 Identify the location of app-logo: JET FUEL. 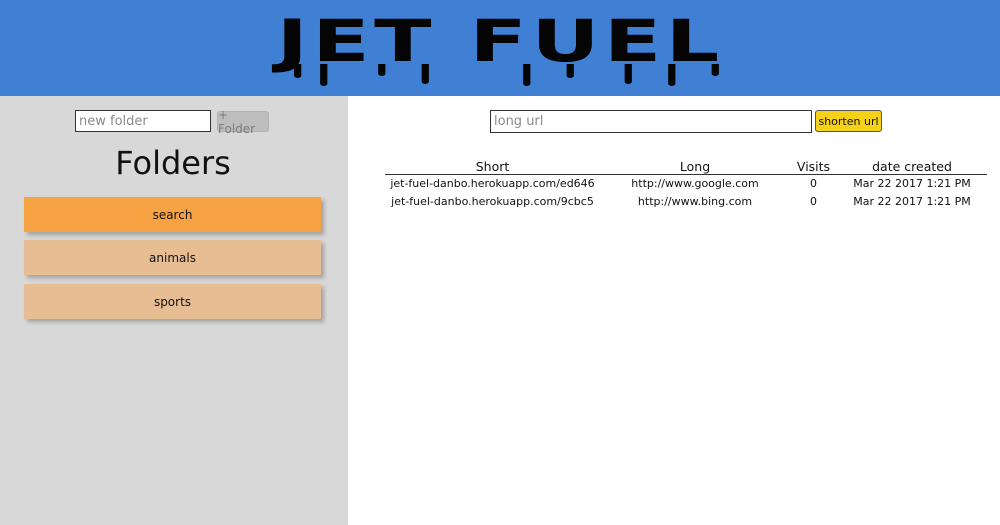
(499, 49).